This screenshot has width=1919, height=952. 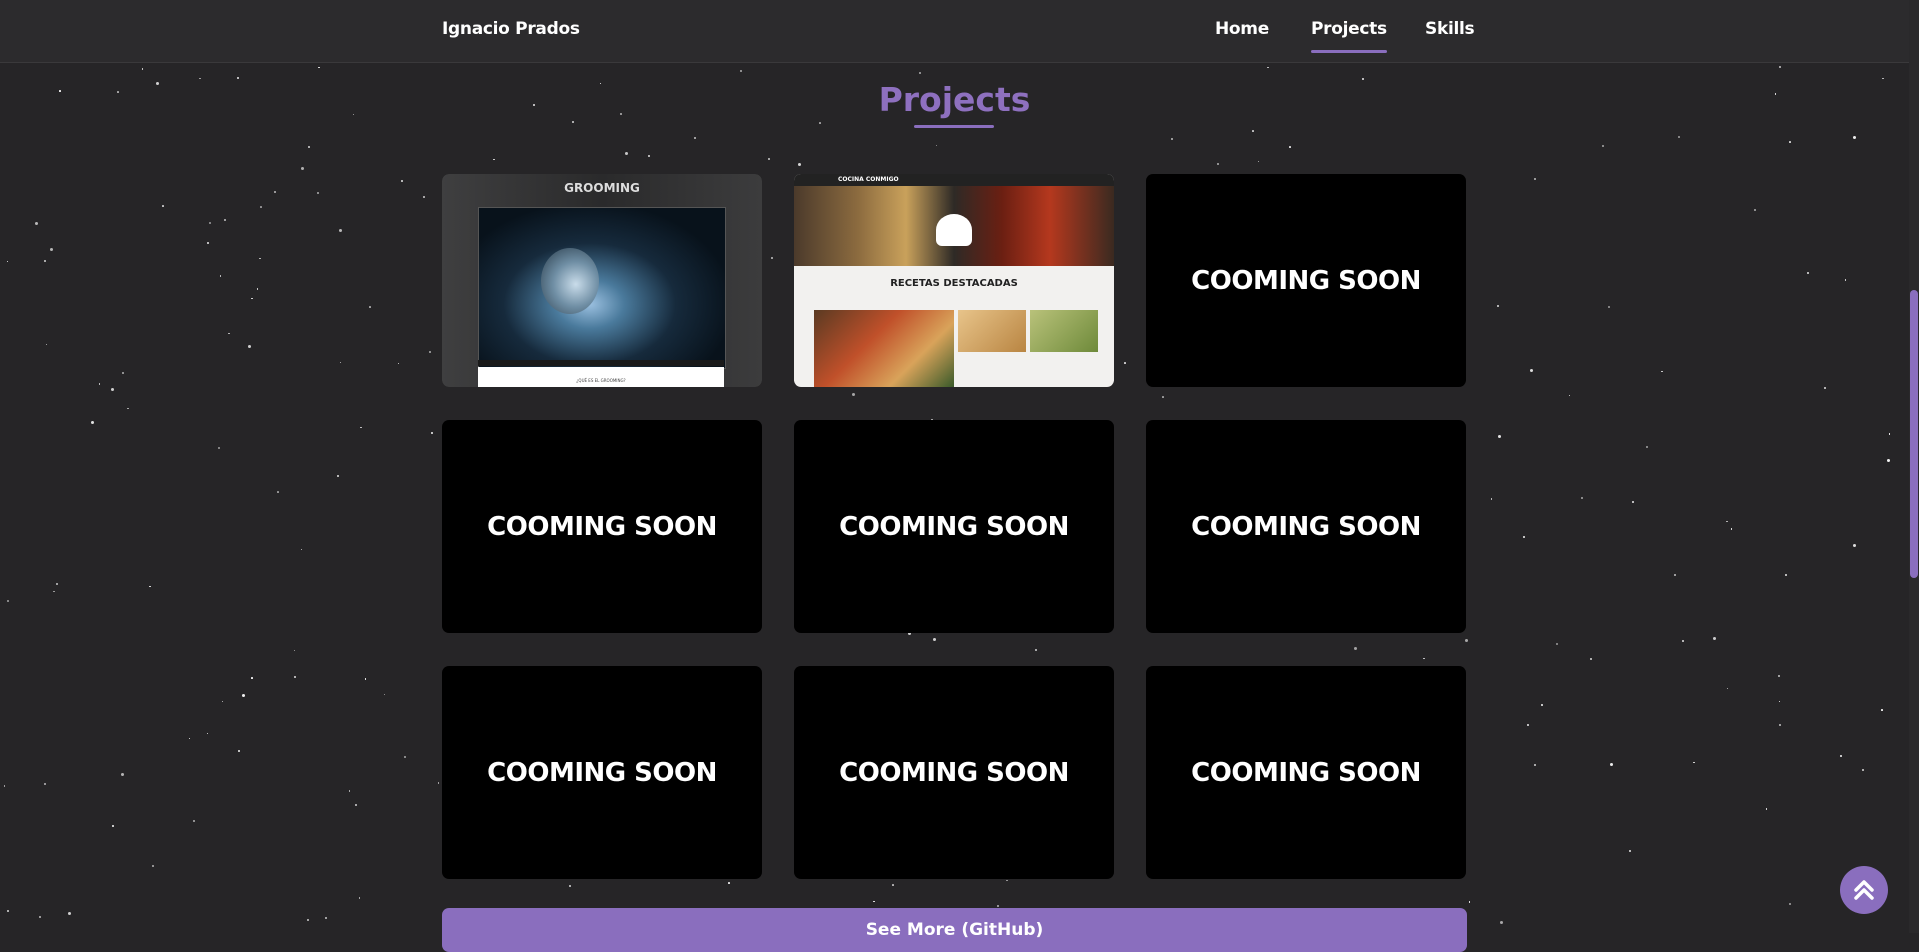 What do you see at coordinates (1349, 36) in the screenshot?
I see `nav-projects: Projects` at bounding box center [1349, 36].